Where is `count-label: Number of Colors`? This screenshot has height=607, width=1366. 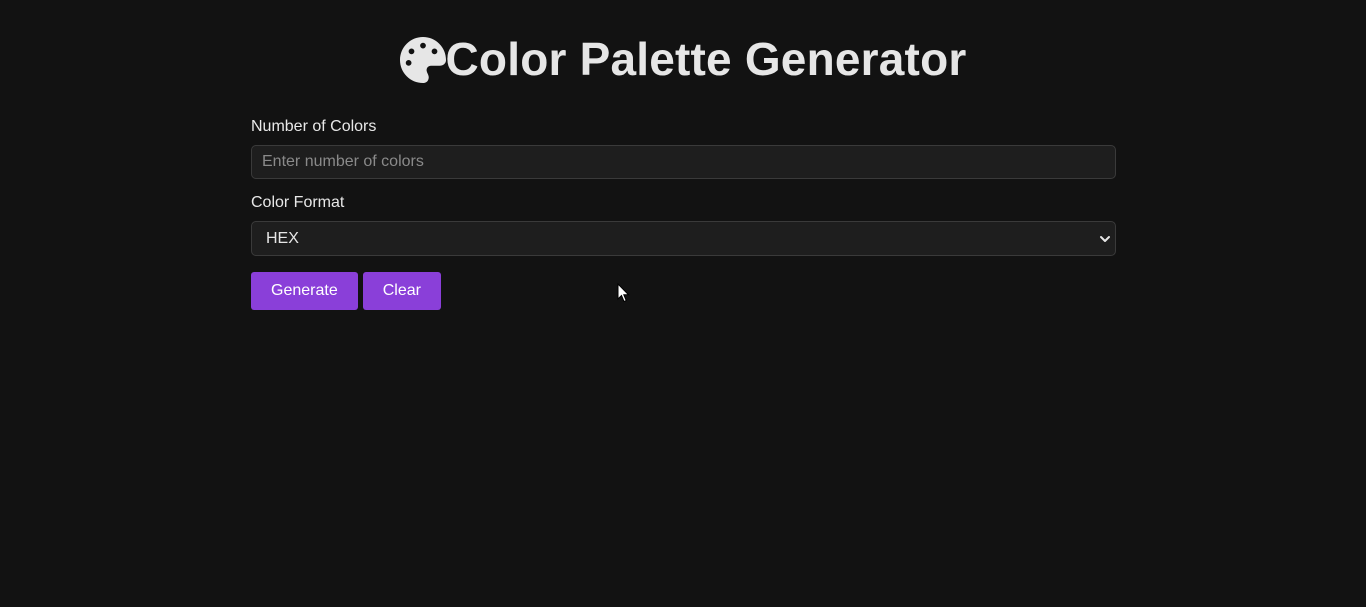 count-label: Number of Colors is located at coordinates (314, 126).